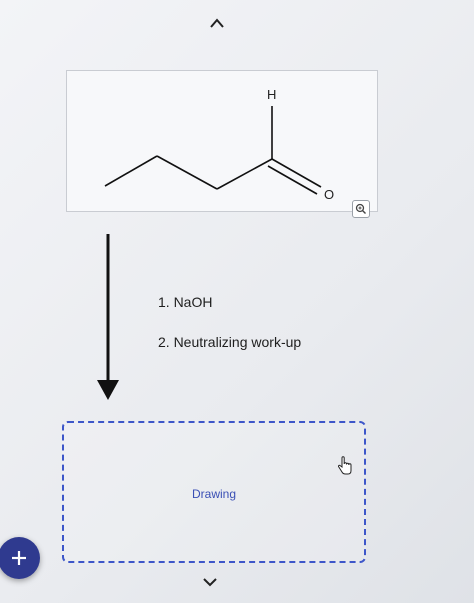 This screenshot has height=603, width=474. What do you see at coordinates (108, 317) in the screenshot?
I see `reaction-arrow` at bounding box center [108, 317].